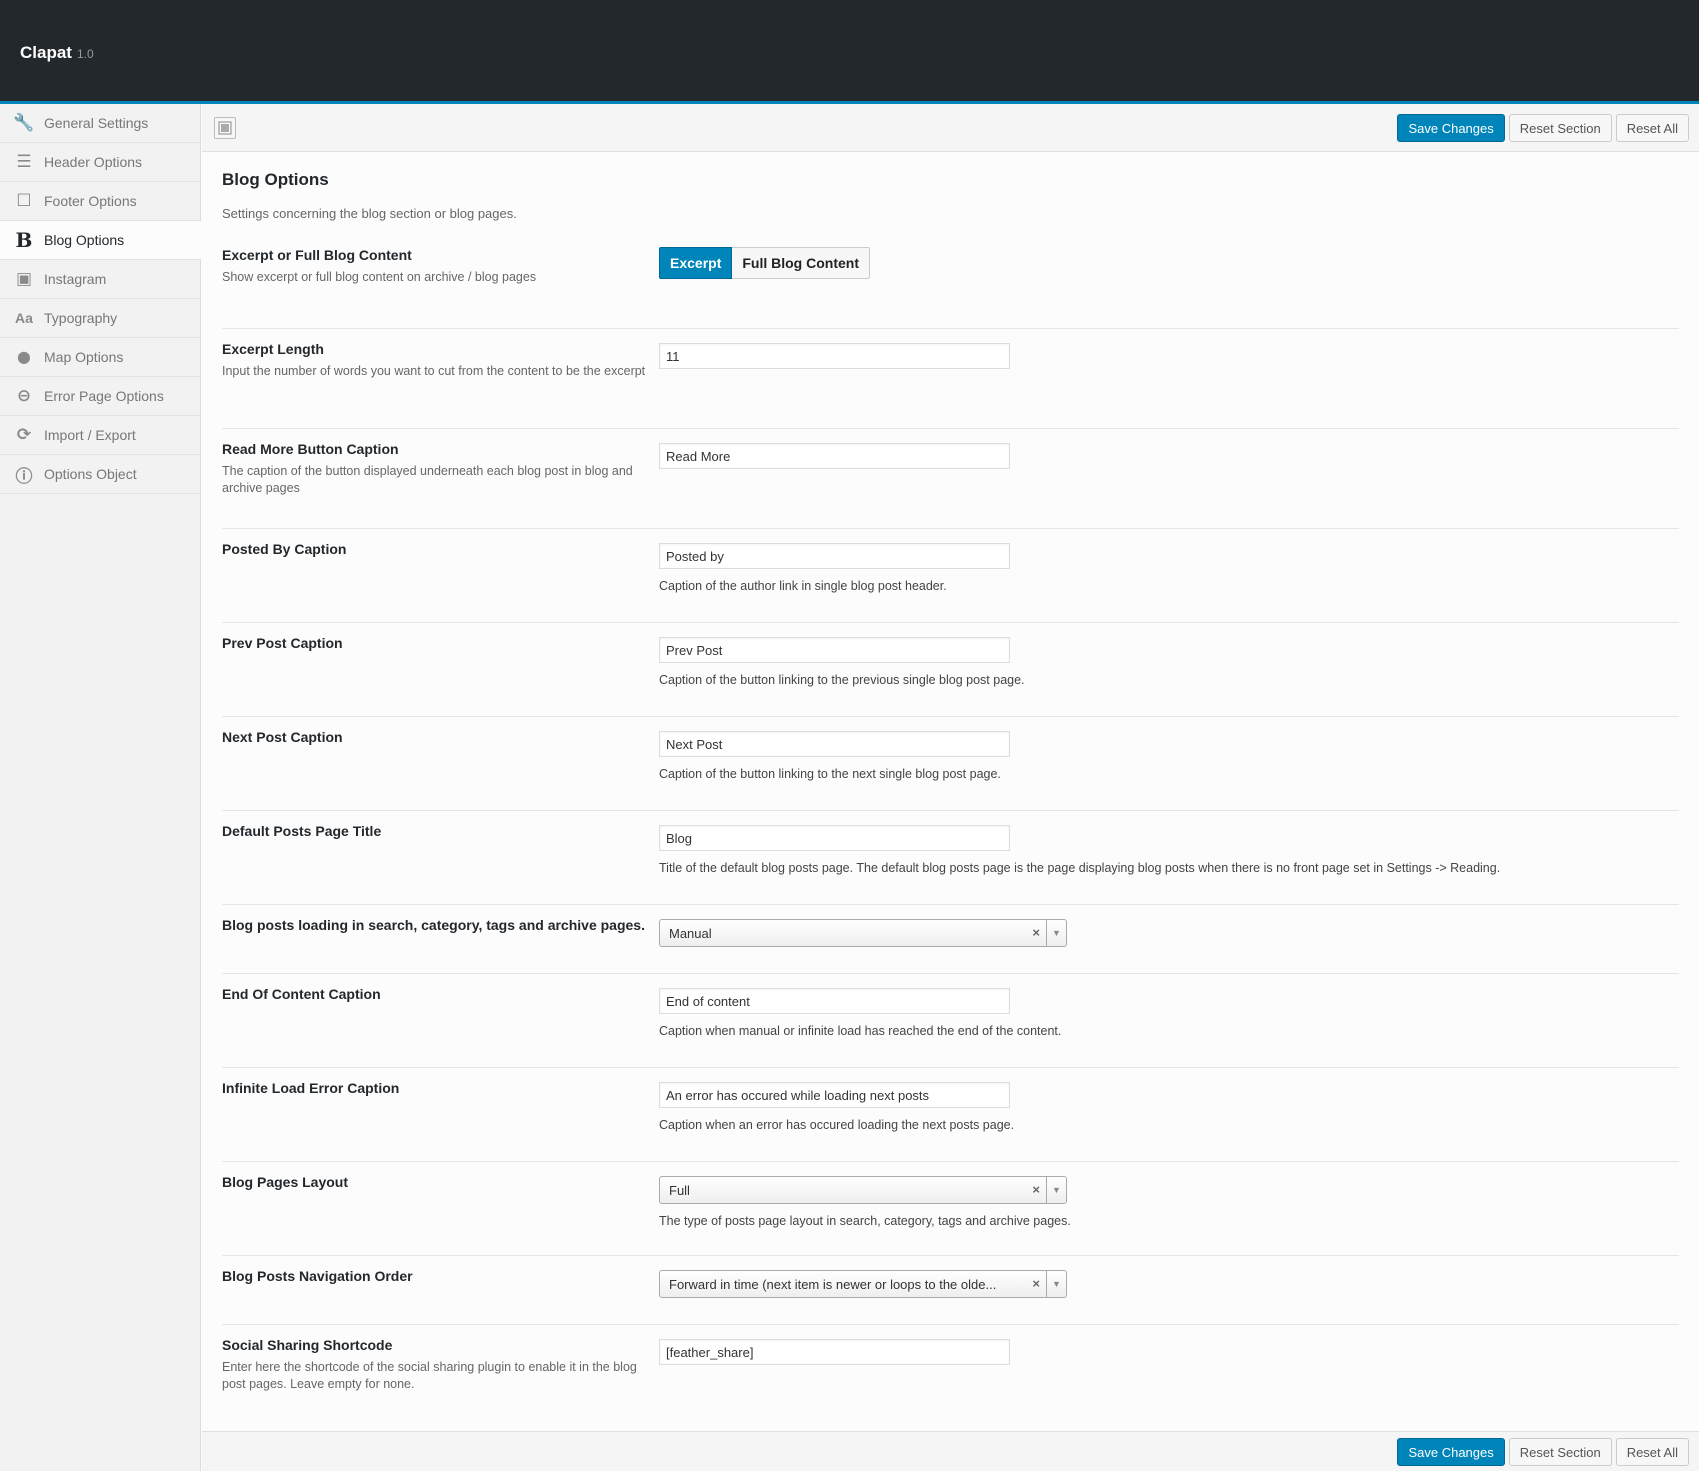  I want to click on option-title: Blog Pages Layout, so click(285, 1182).